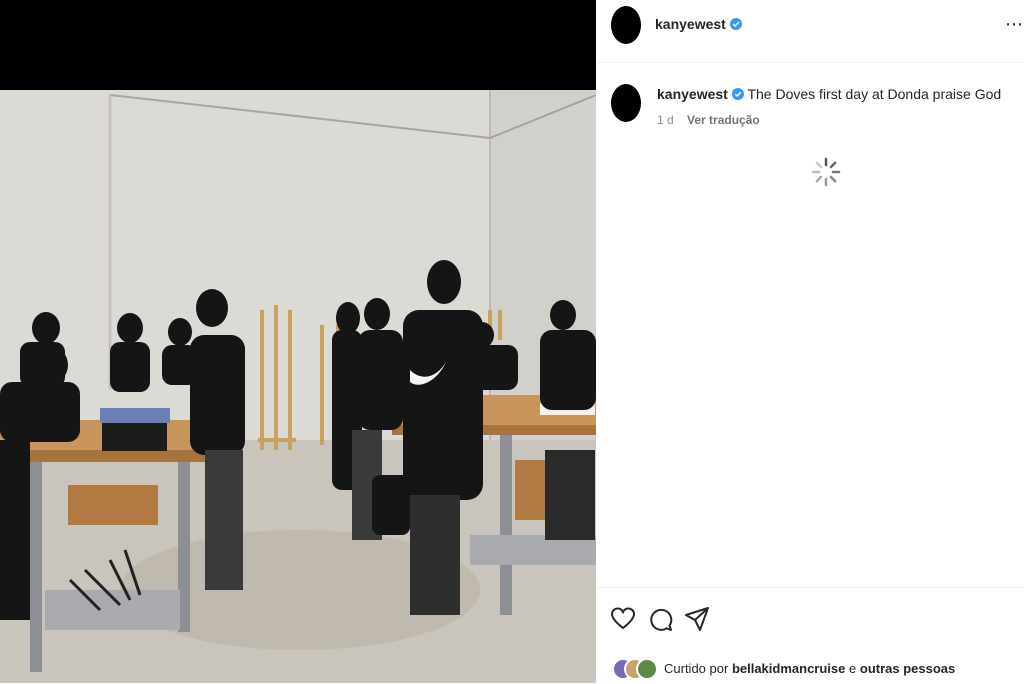 The width and height of the screenshot is (1024, 684). What do you see at coordinates (826, 172) in the screenshot?
I see `loading-spinner-icon` at bounding box center [826, 172].